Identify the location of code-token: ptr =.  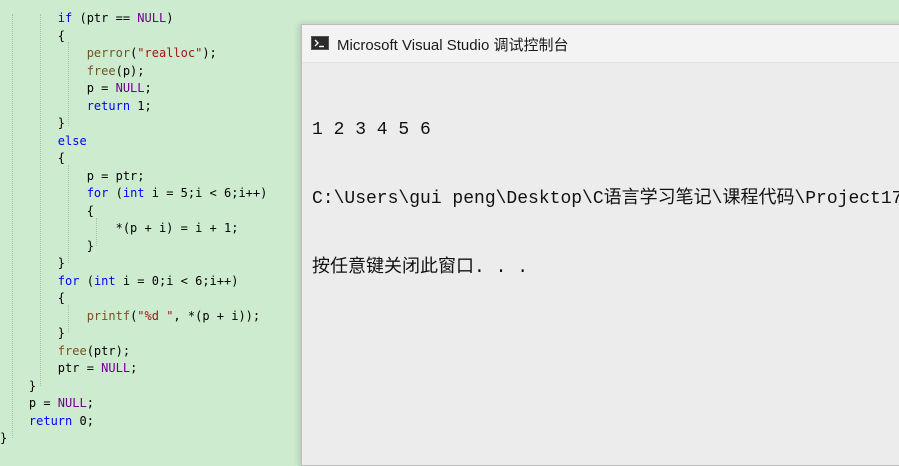
(51, 368).